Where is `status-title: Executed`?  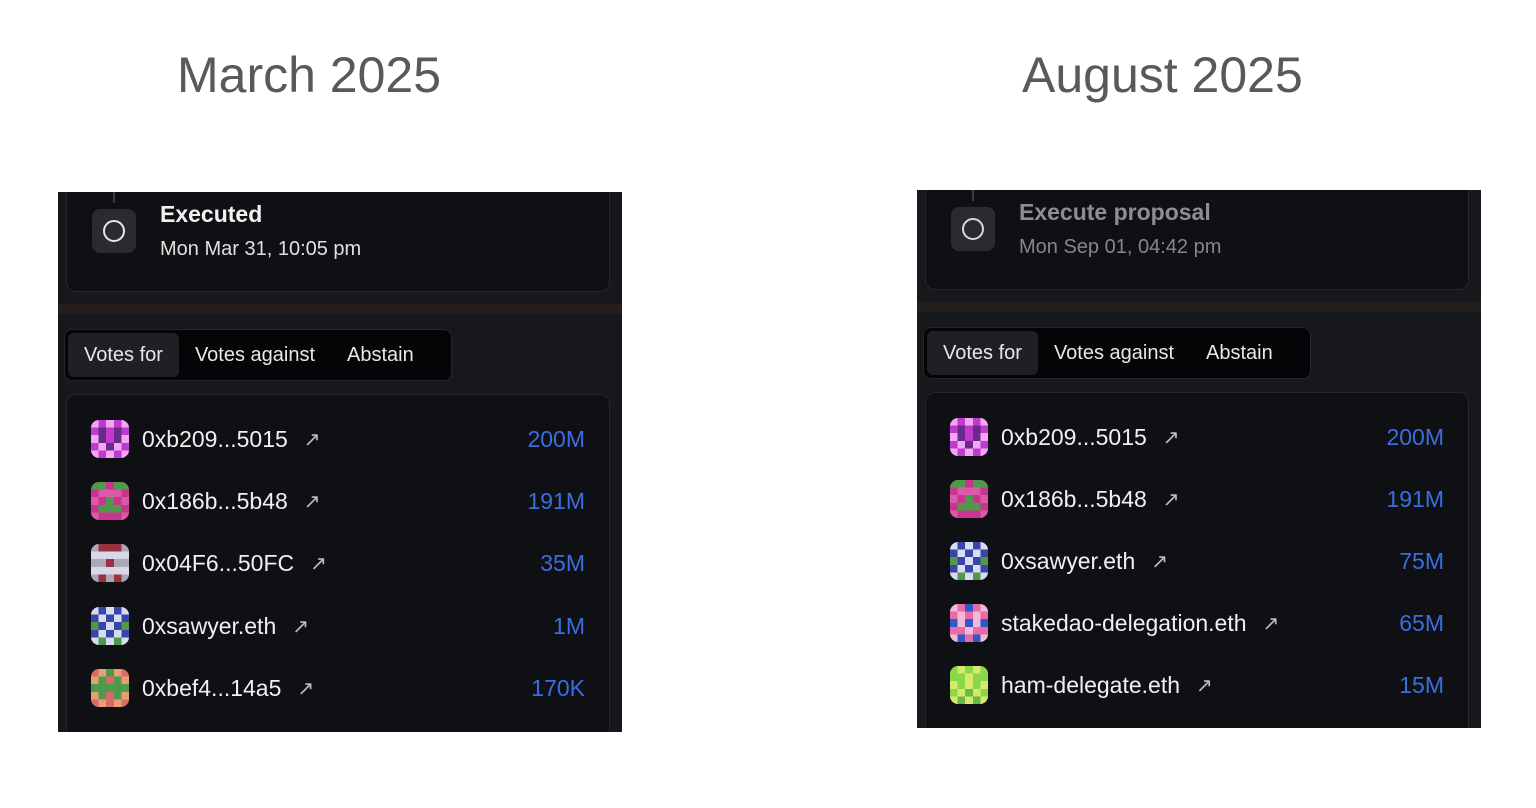 status-title: Executed is located at coordinates (211, 214).